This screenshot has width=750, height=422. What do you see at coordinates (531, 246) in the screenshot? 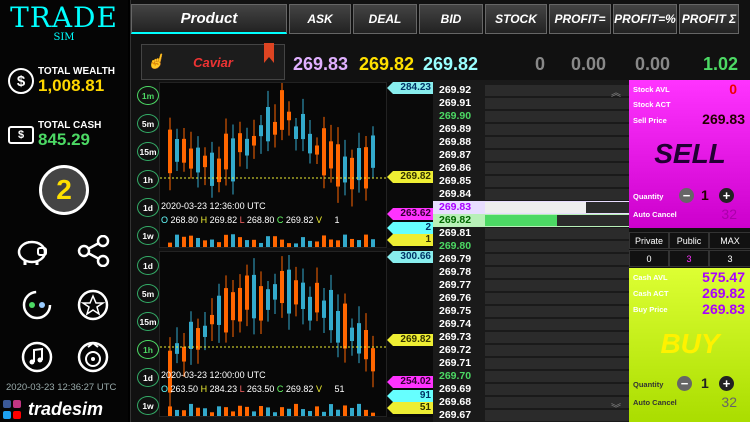
I see `orderbook-row: 269.80` at bounding box center [531, 246].